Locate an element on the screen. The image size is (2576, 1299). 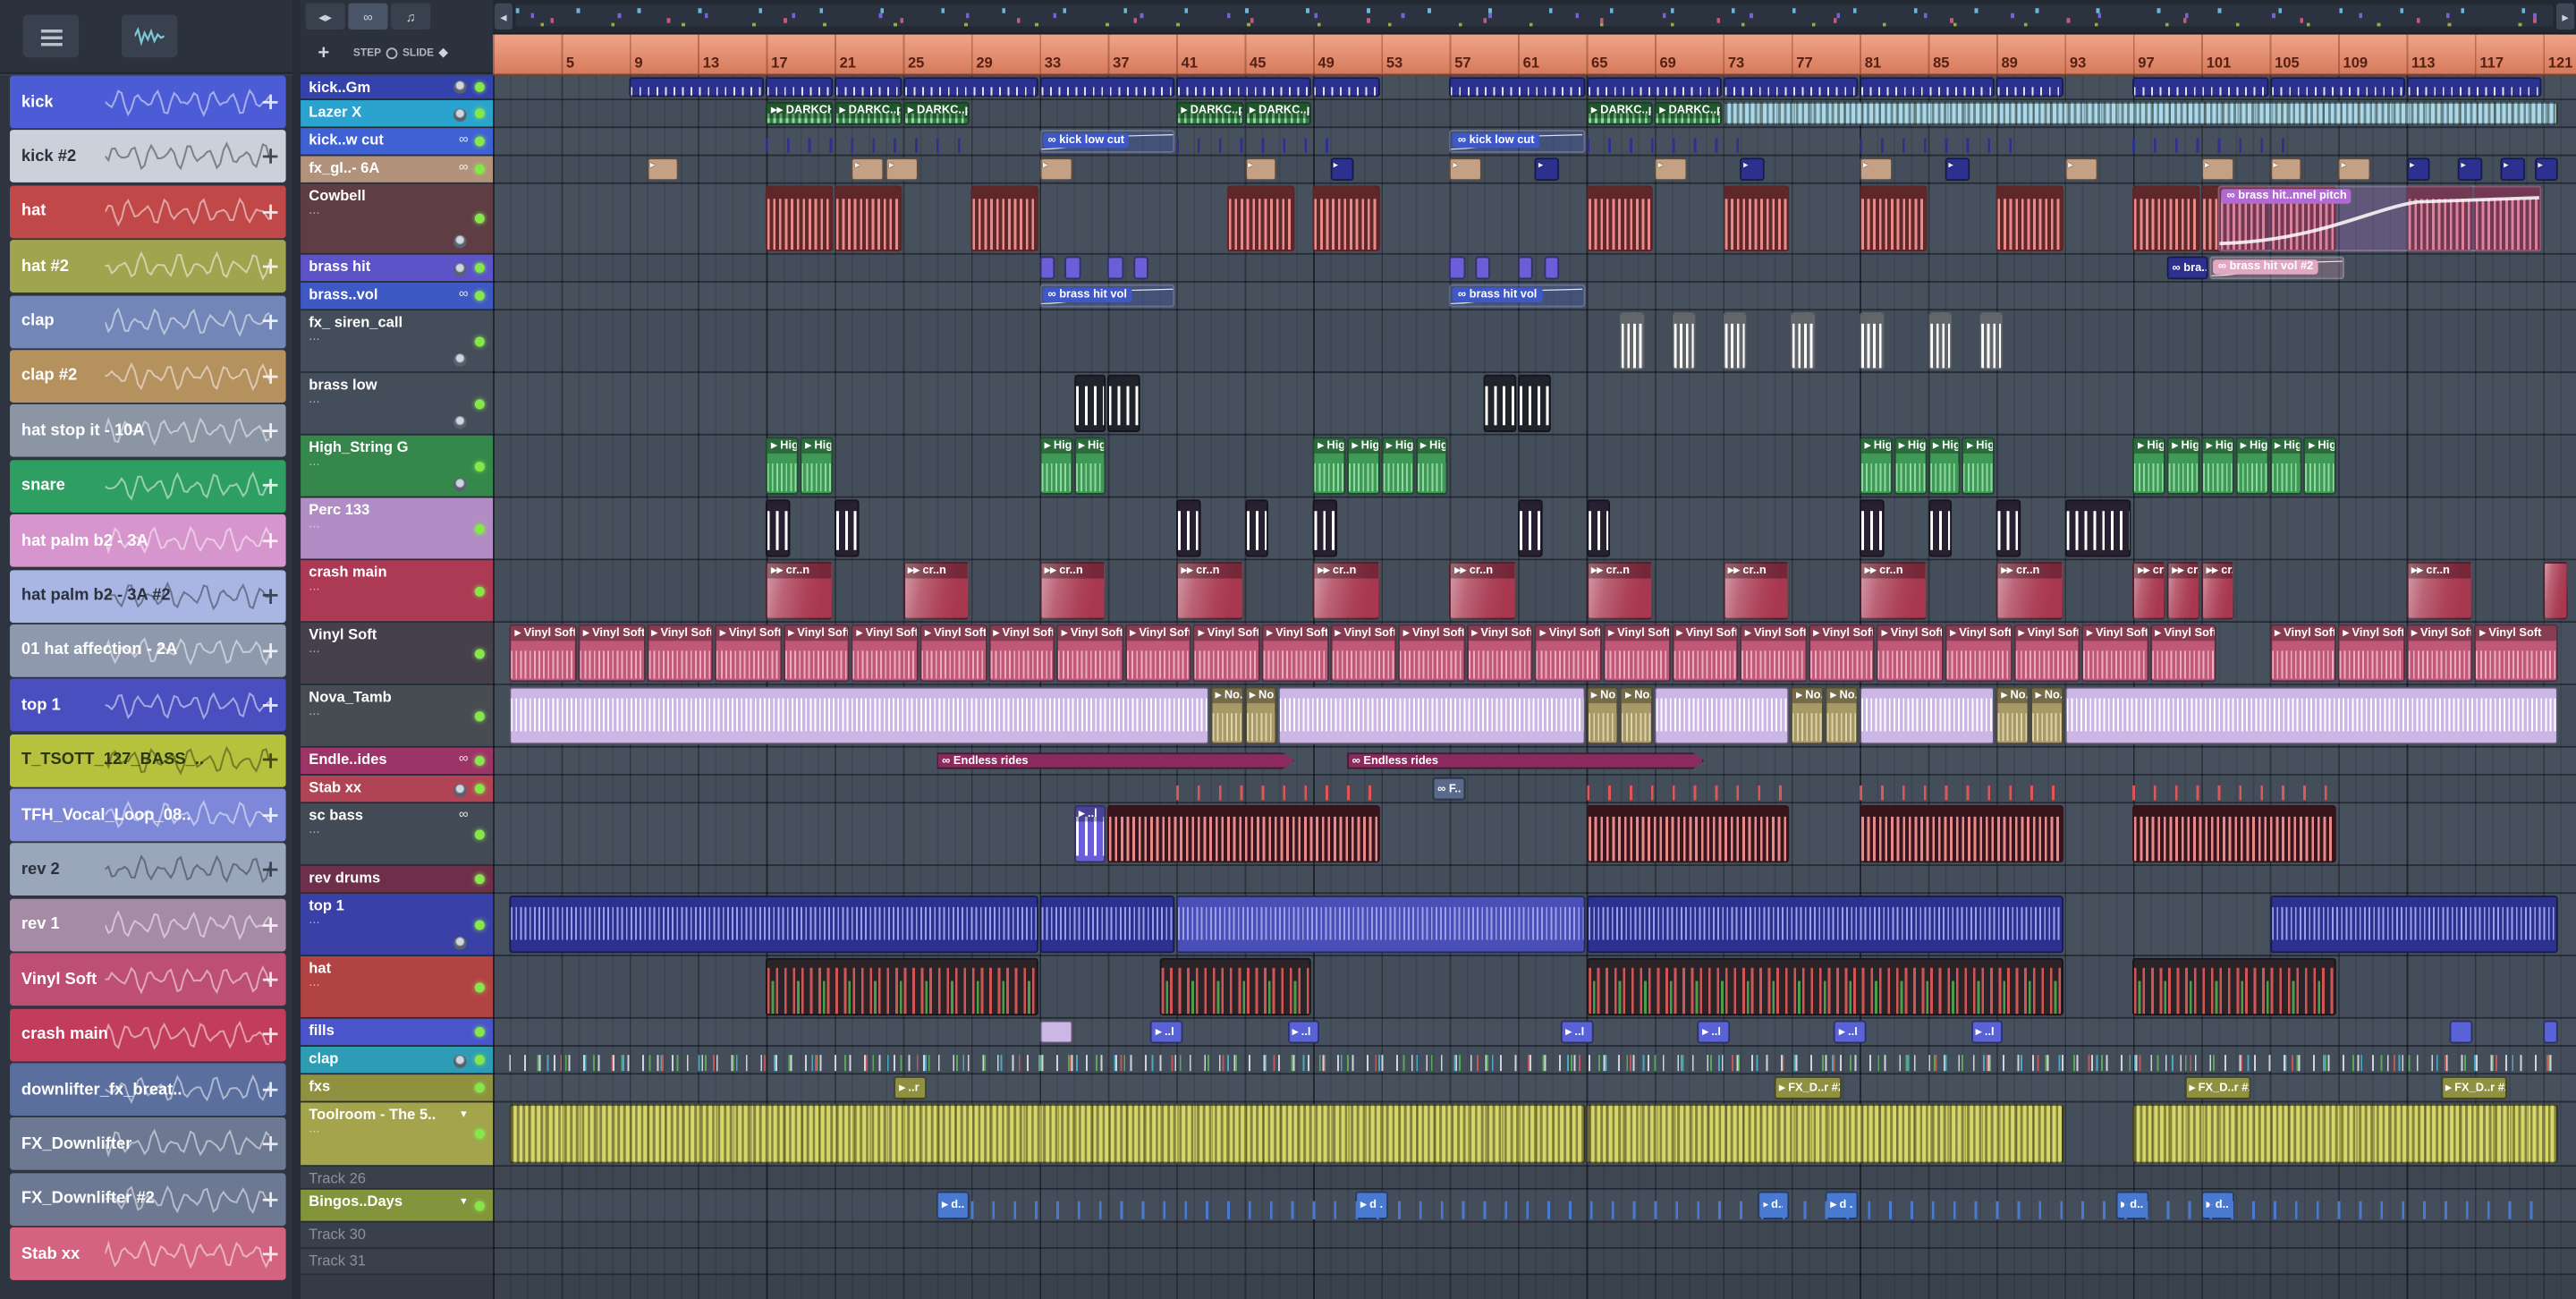
track-header-lazer-x: Lazer X is located at coordinates (397, 114).